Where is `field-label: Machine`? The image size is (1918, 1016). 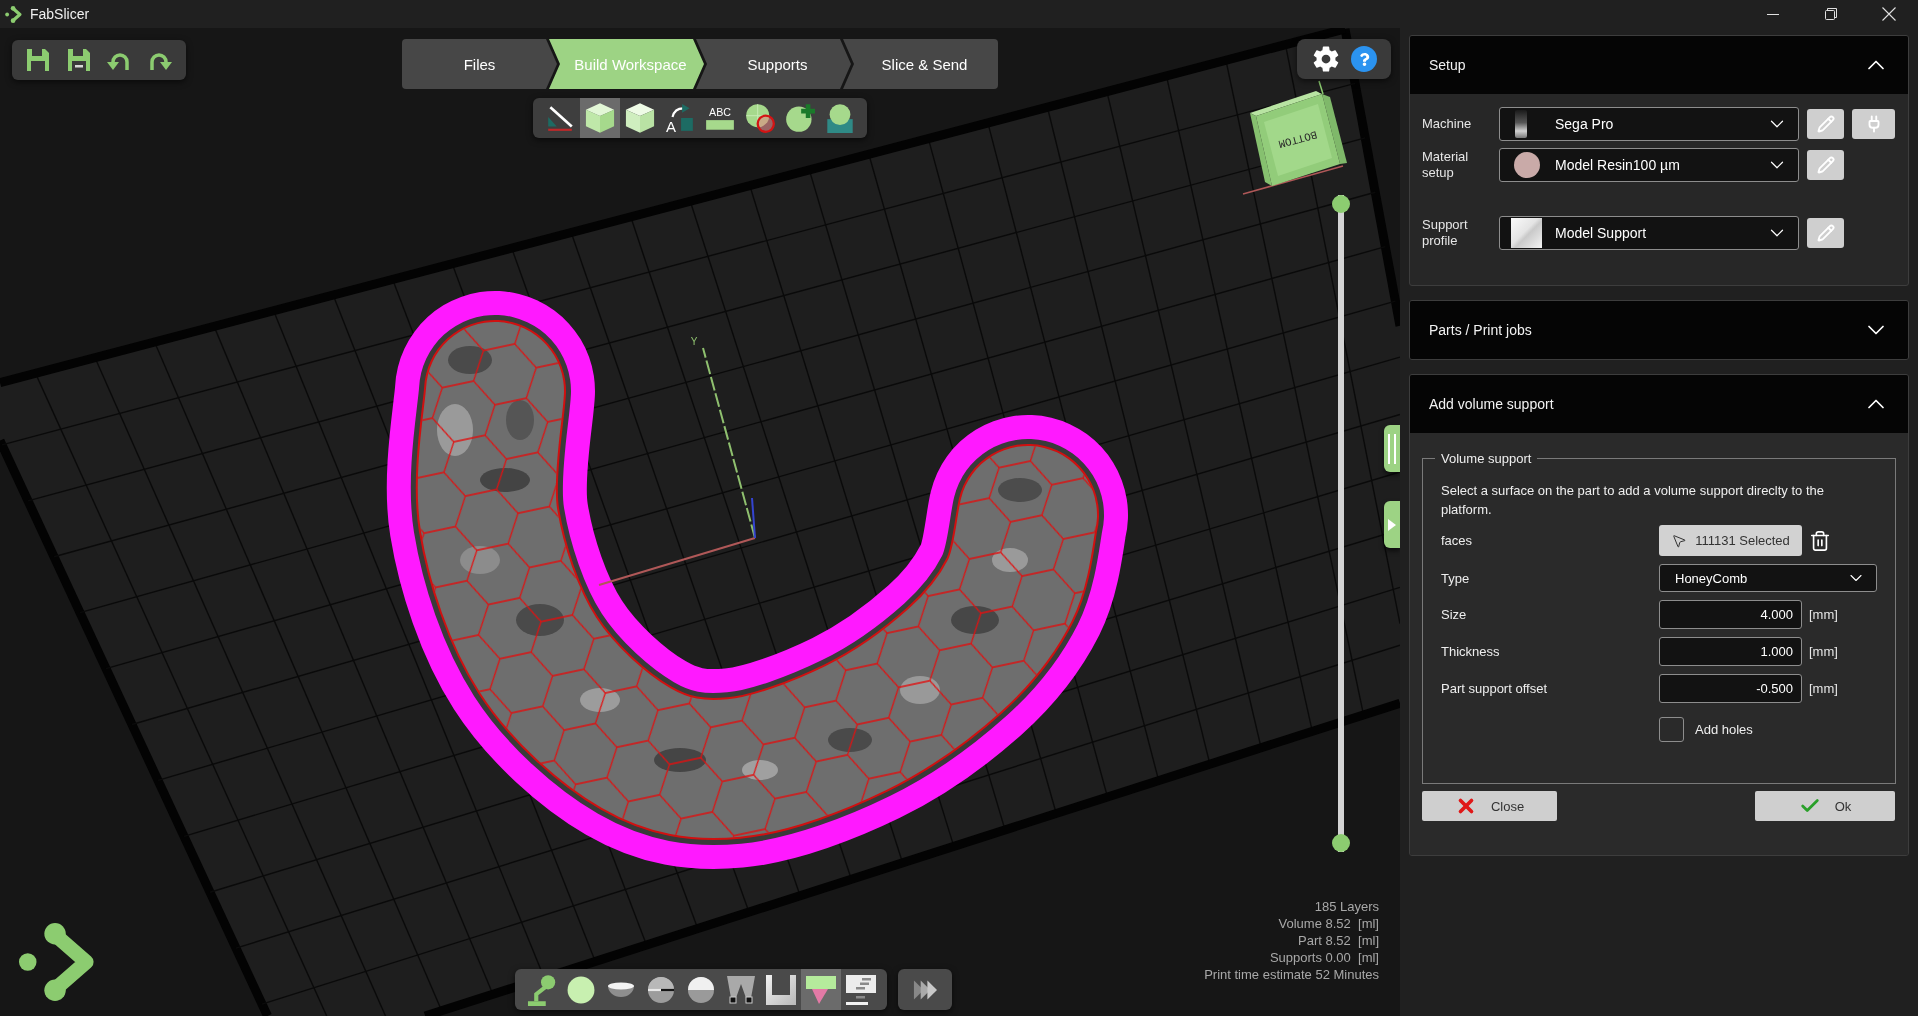 field-label: Machine is located at coordinates (1447, 124).